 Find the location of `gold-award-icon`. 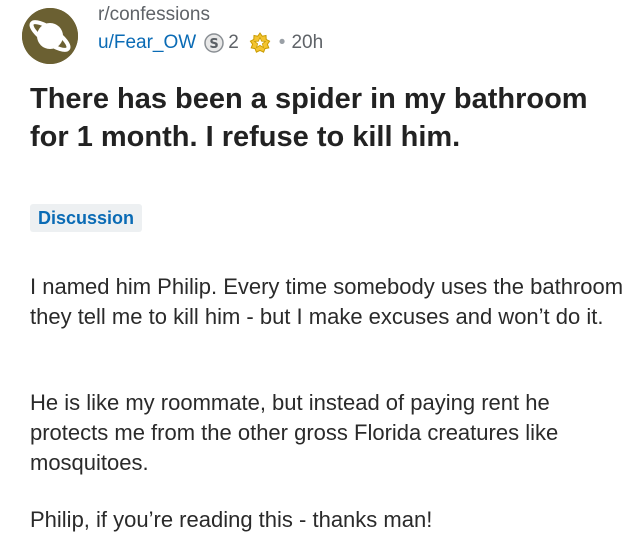

gold-award-icon is located at coordinates (260, 43).